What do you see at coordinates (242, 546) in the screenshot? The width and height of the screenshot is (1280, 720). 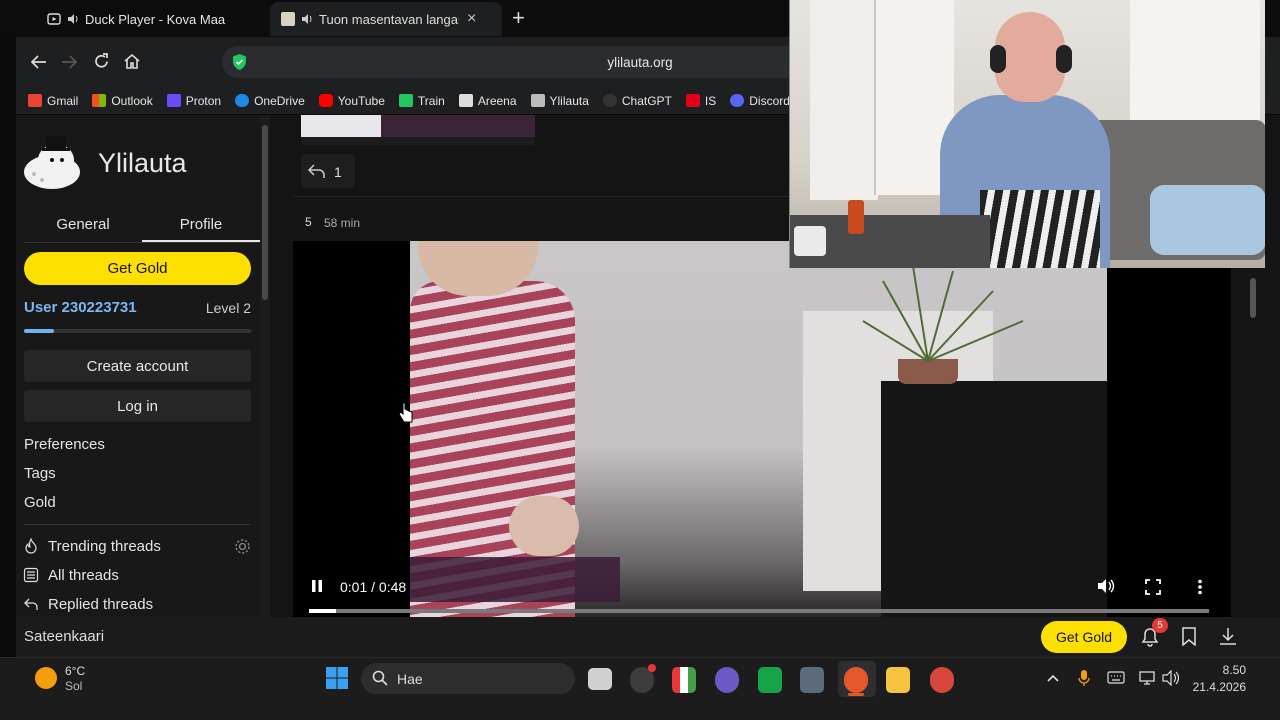 I see `gear-icon` at bounding box center [242, 546].